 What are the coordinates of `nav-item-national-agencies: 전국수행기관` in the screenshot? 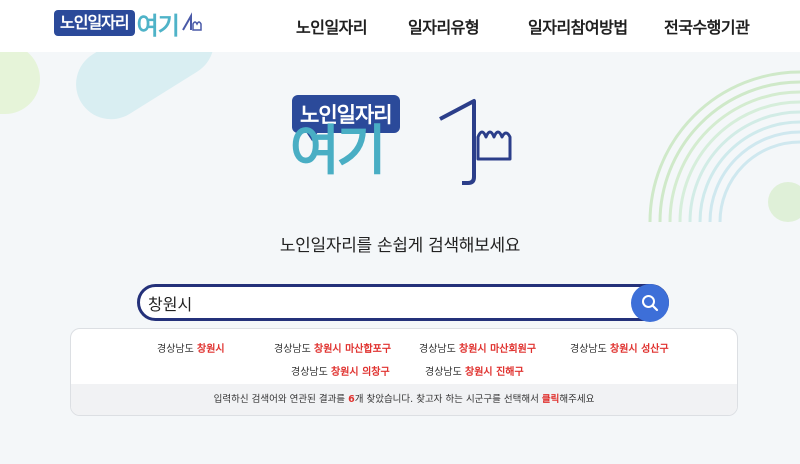 It's located at (719, 26).